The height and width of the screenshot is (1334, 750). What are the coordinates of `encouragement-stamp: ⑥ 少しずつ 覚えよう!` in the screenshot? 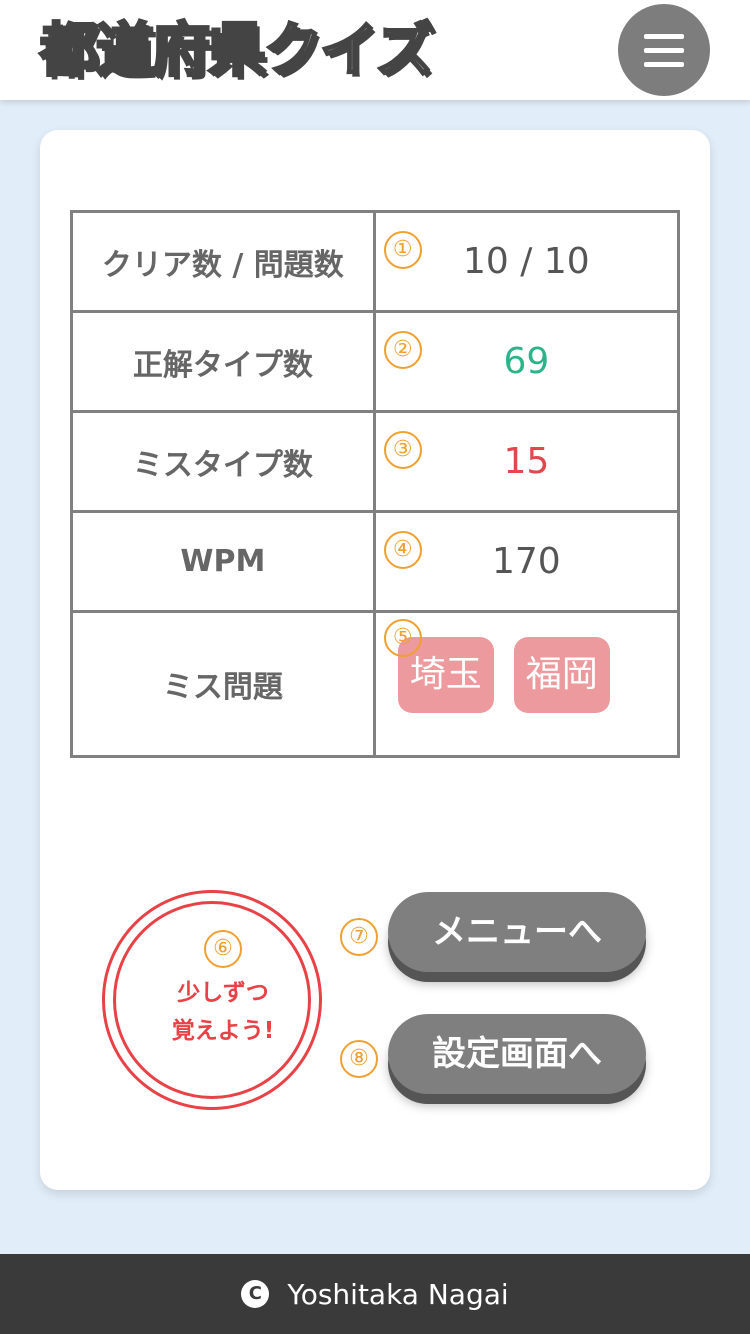 It's located at (212, 1000).